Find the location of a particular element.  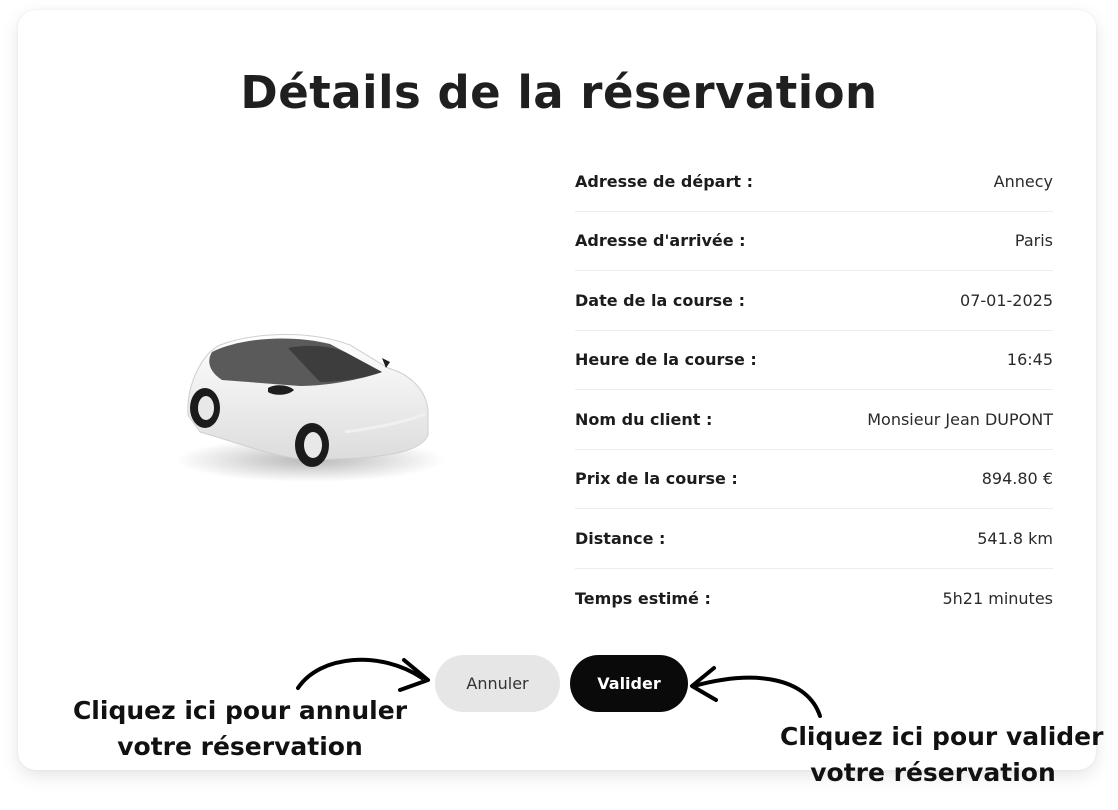

detail-value: 16:45 is located at coordinates (1029, 360).